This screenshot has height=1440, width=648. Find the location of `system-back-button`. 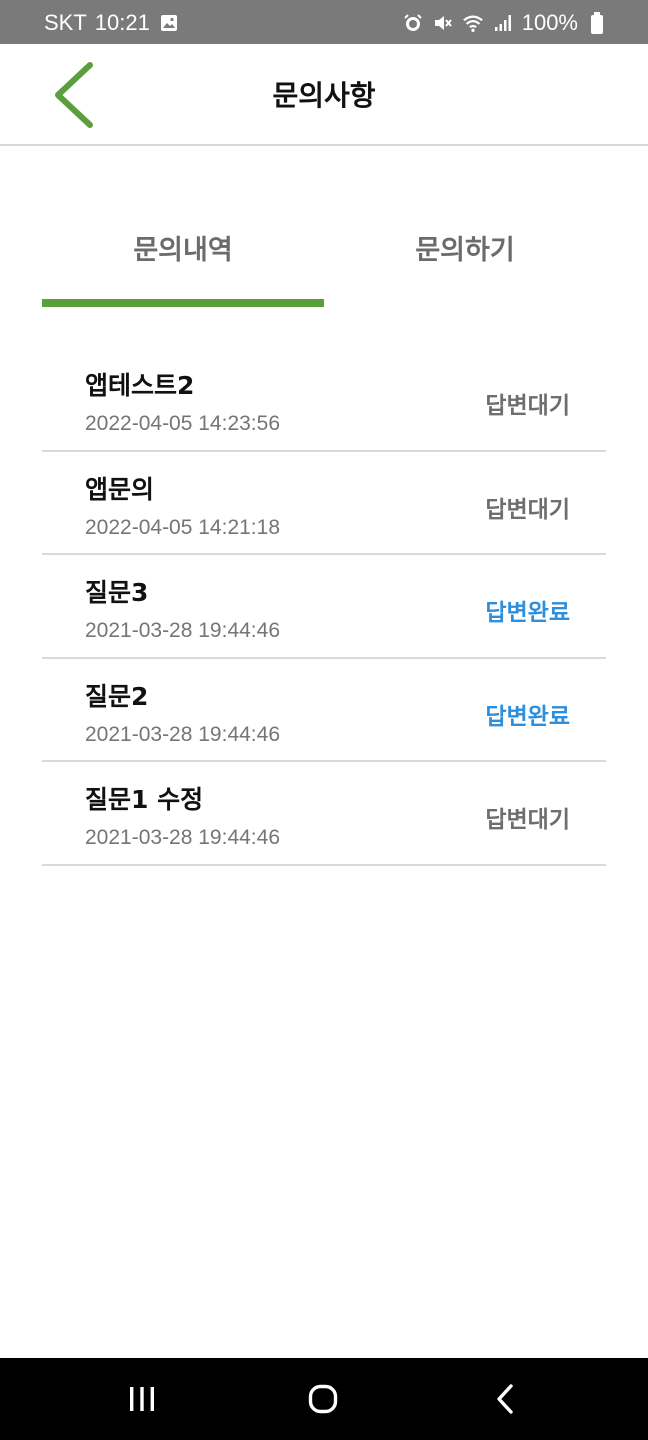

system-back-button is located at coordinates (505, 1399).